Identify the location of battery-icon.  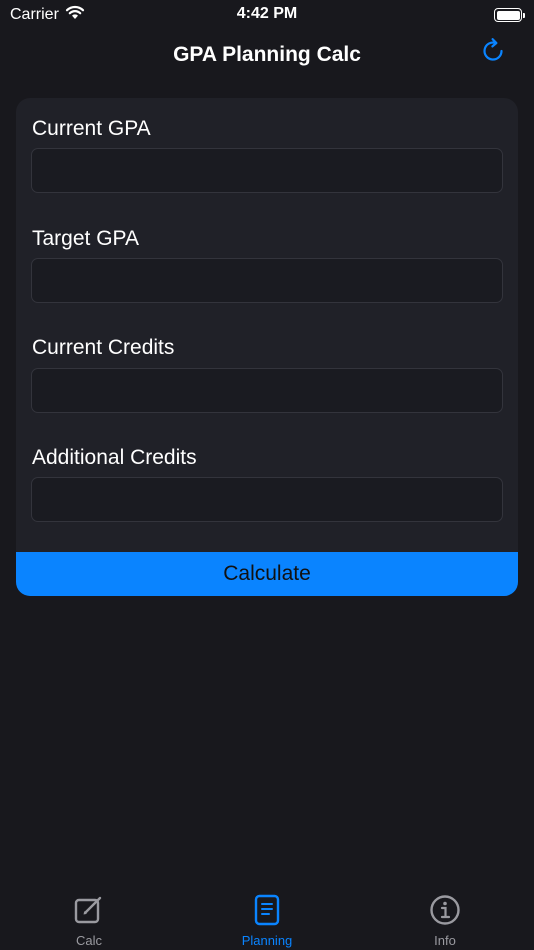
(509, 15).